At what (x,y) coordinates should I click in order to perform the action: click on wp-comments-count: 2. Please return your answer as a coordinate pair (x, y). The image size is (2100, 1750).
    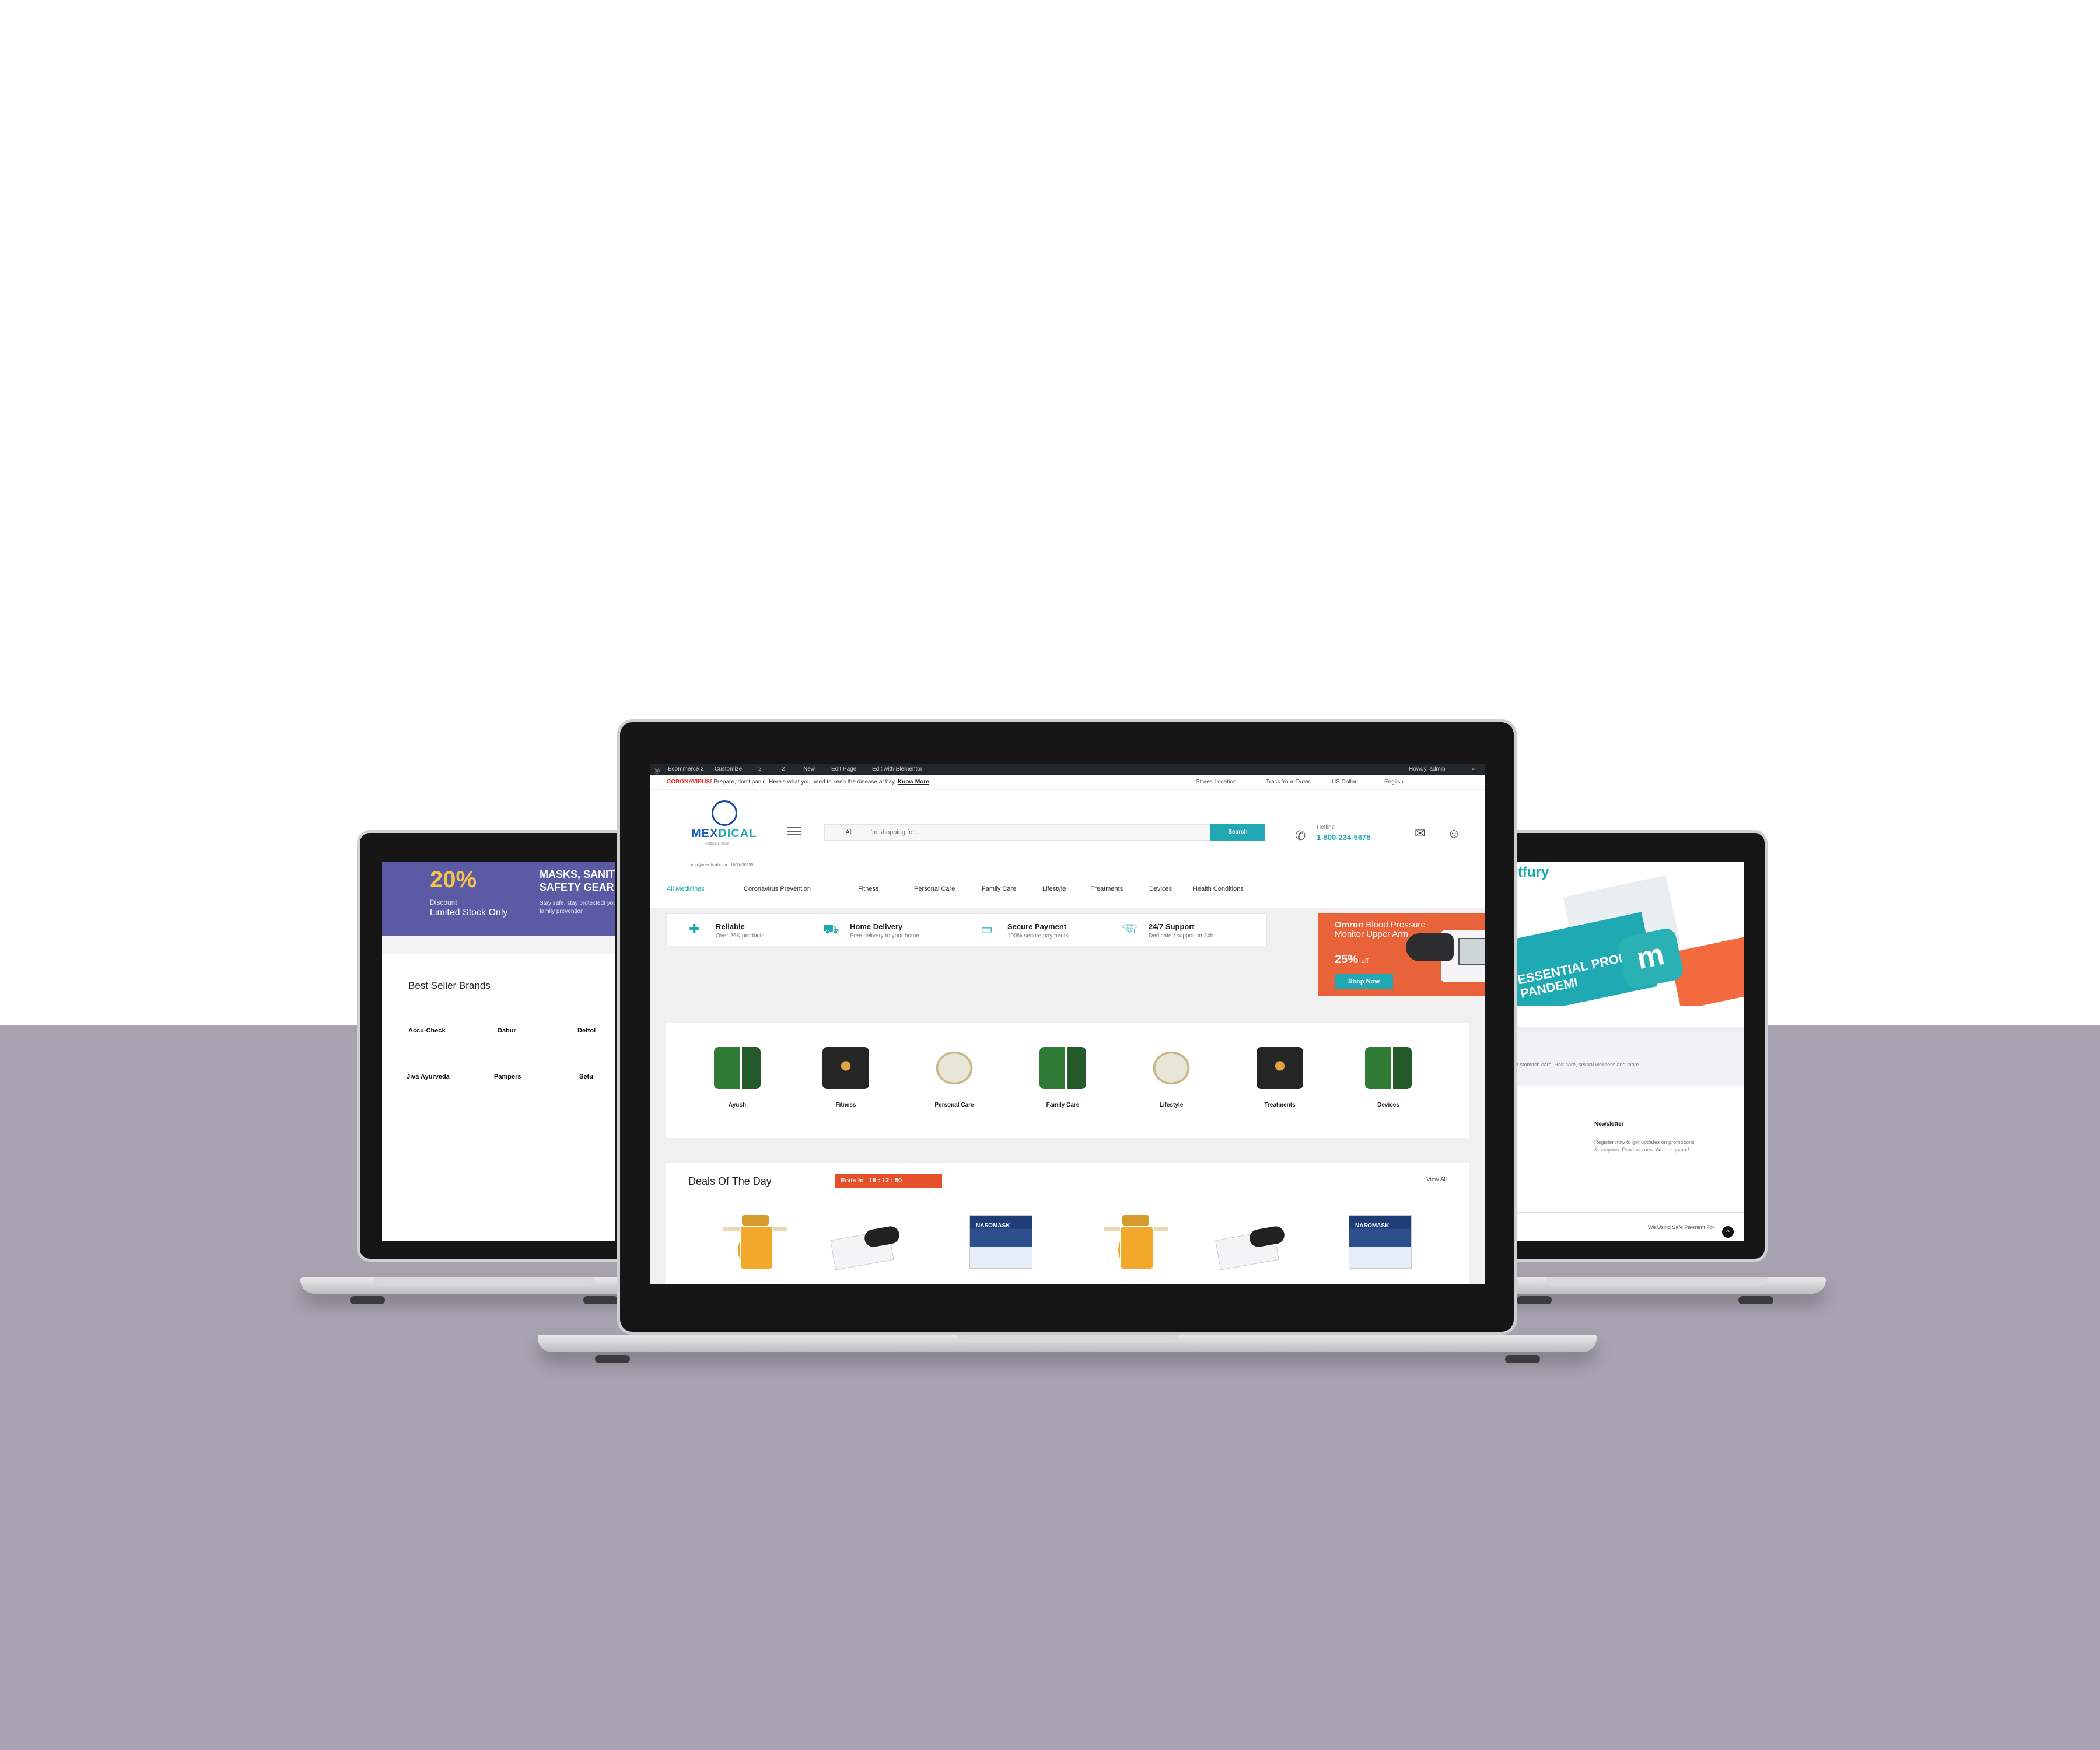
    Looking at the image, I should click on (760, 769).